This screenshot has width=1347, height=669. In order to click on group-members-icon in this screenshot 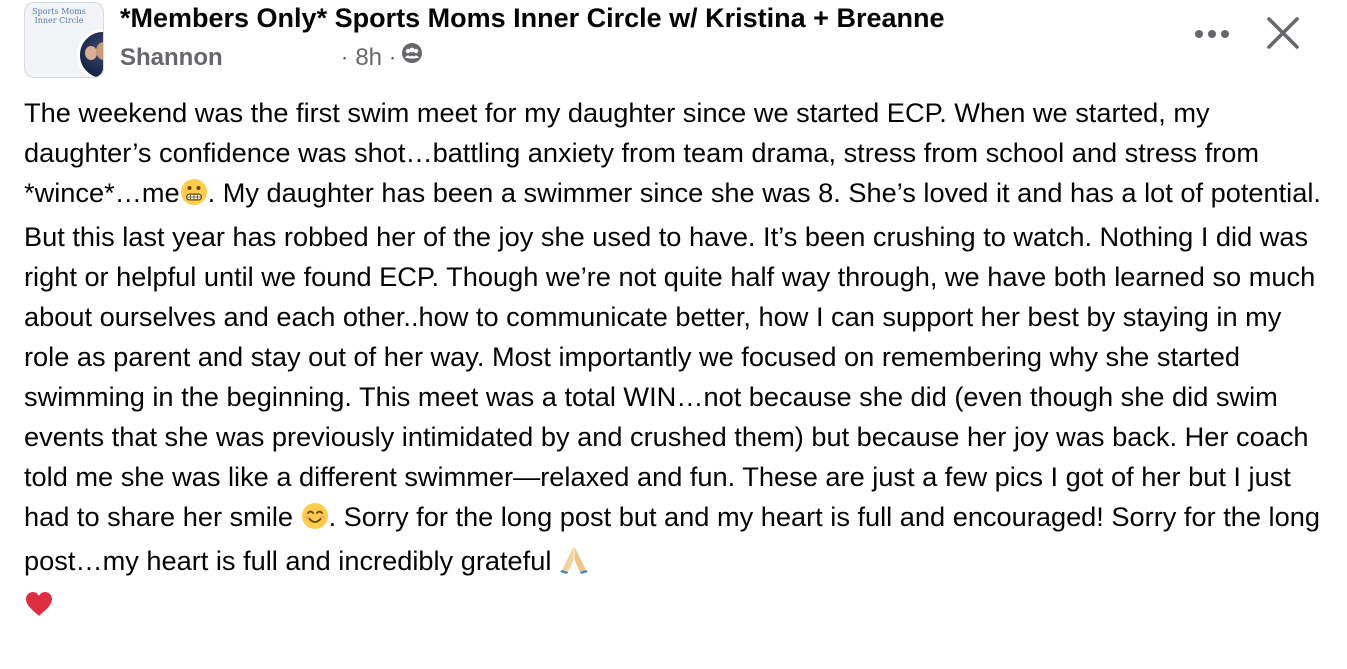, I will do `click(412, 56)`.